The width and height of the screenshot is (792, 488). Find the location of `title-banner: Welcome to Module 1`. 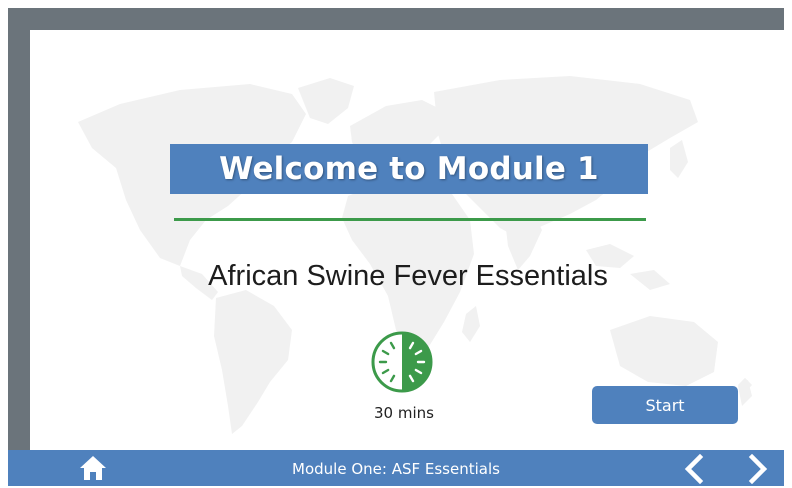

title-banner: Welcome to Module 1 is located at coordinates (409, 169).